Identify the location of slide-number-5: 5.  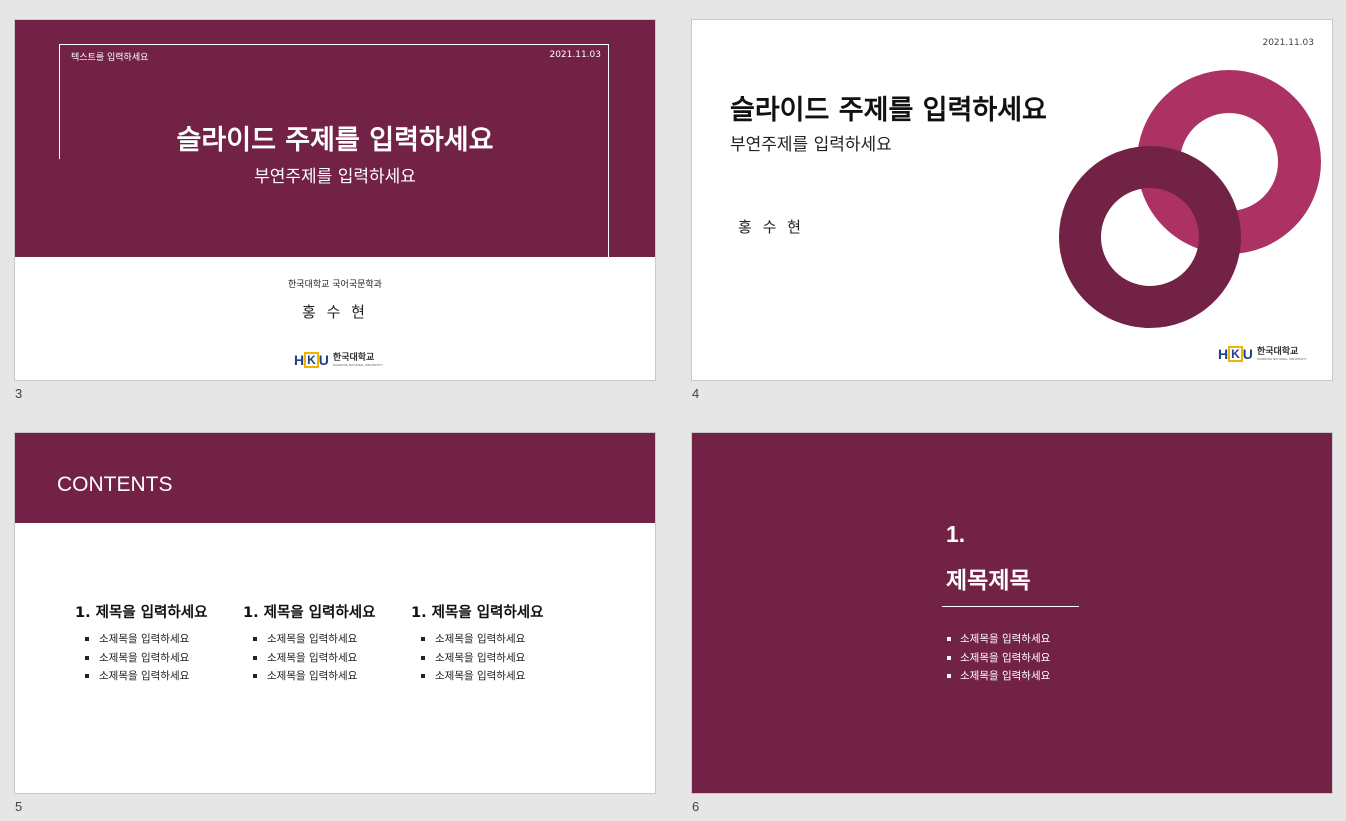
(19, 806).